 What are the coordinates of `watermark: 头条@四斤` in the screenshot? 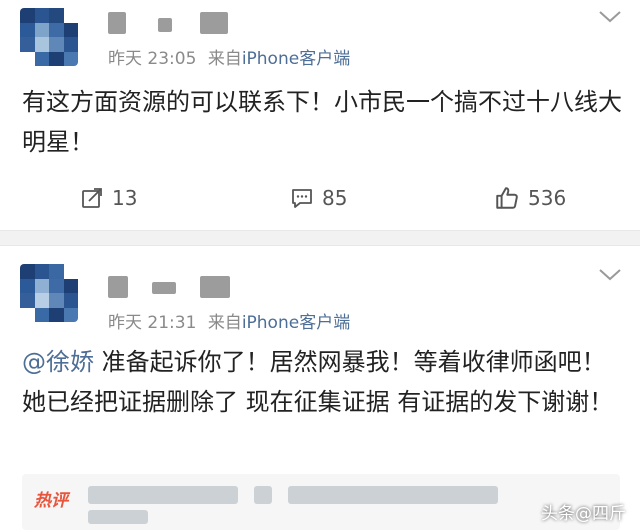 It's located at (583, 514).